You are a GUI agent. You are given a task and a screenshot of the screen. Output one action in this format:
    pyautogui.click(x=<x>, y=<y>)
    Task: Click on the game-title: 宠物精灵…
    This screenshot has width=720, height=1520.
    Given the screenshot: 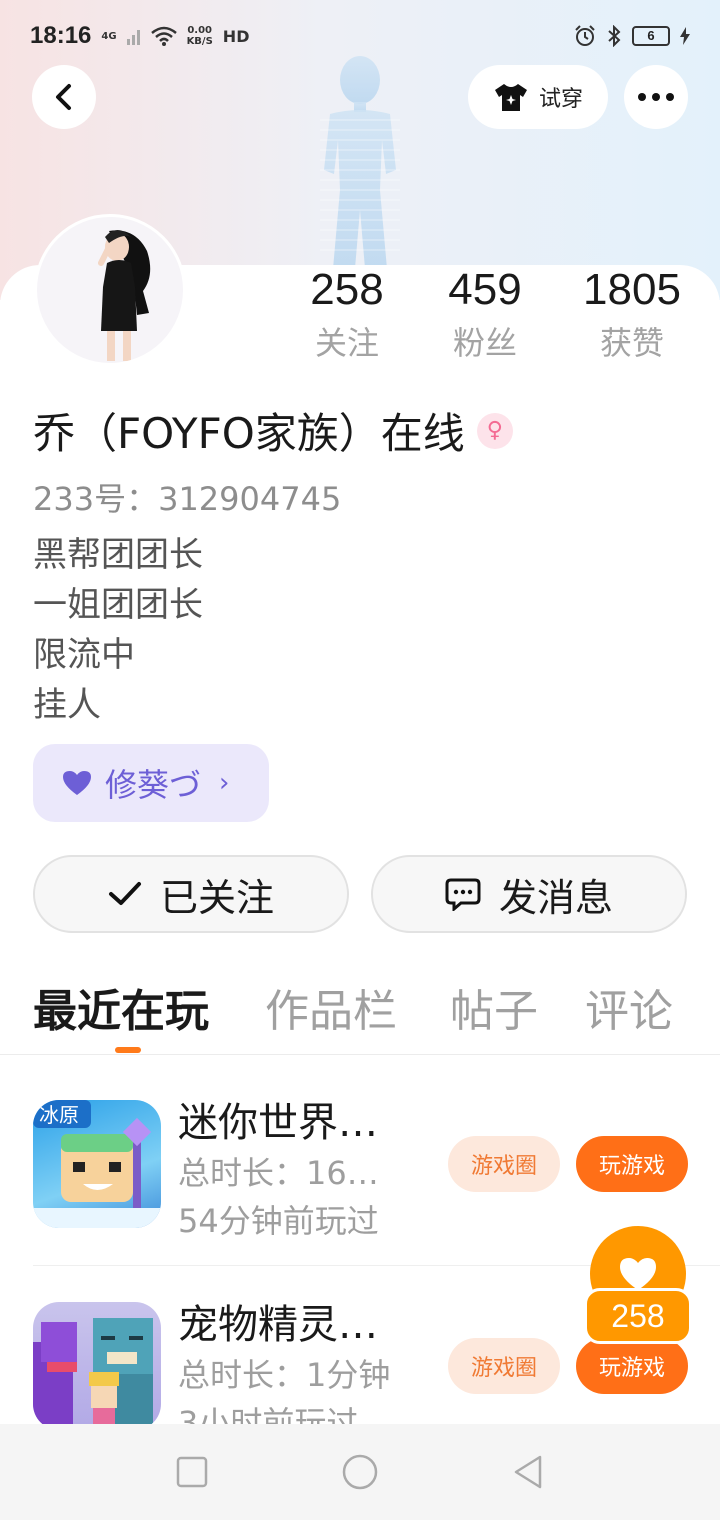 What is the action you would take?
    pyautogui.click(x=278, y=1325)
    